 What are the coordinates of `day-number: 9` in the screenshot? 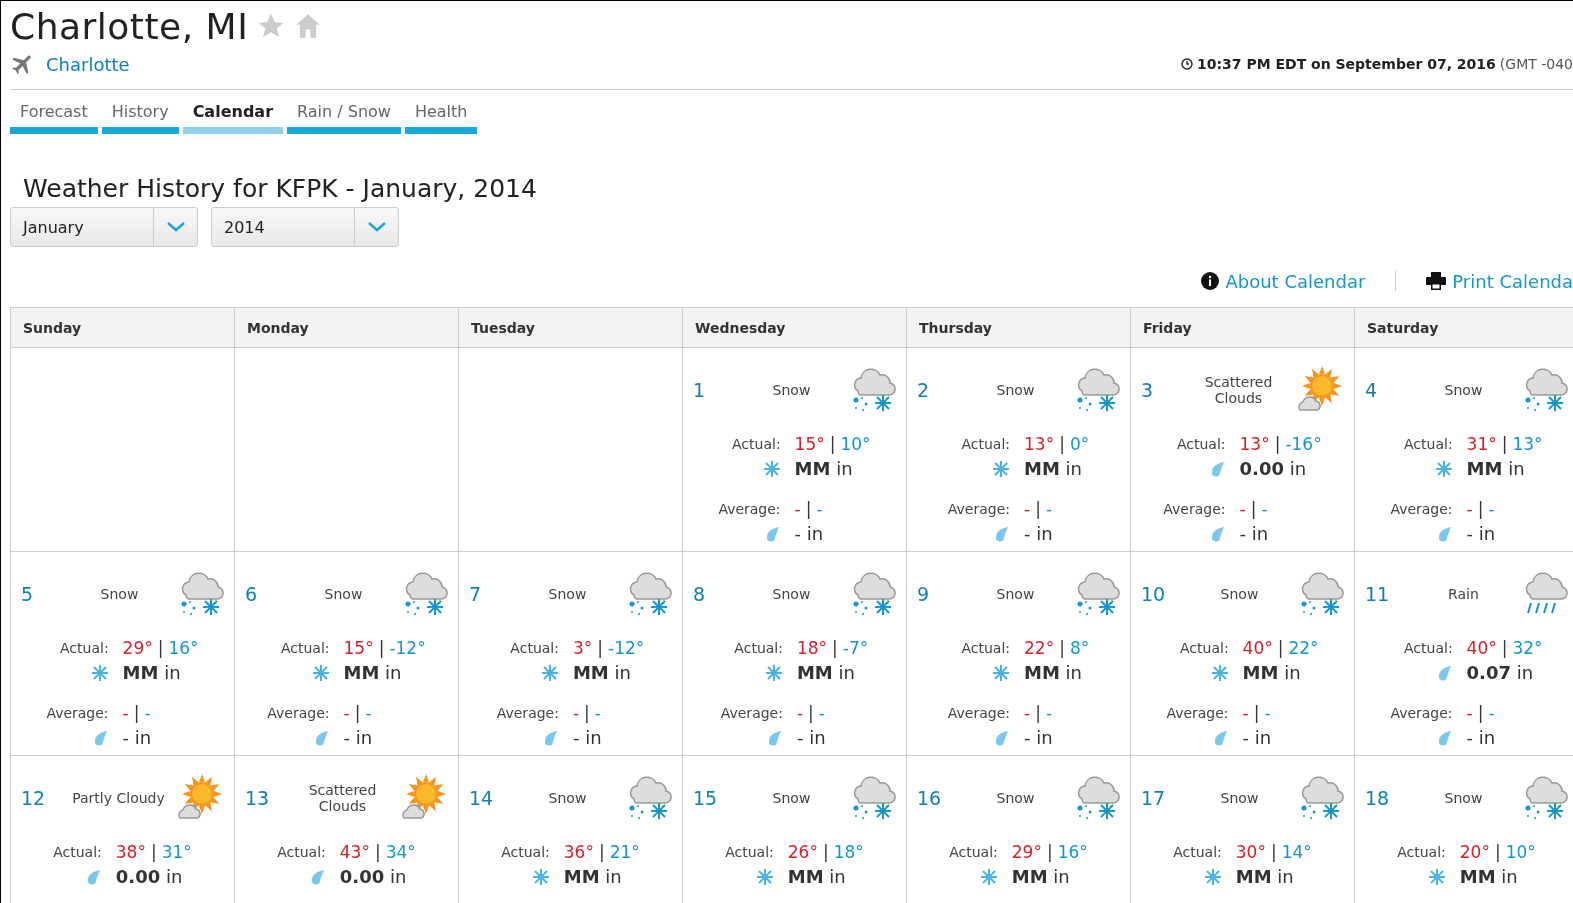 It's located at (937, 594).